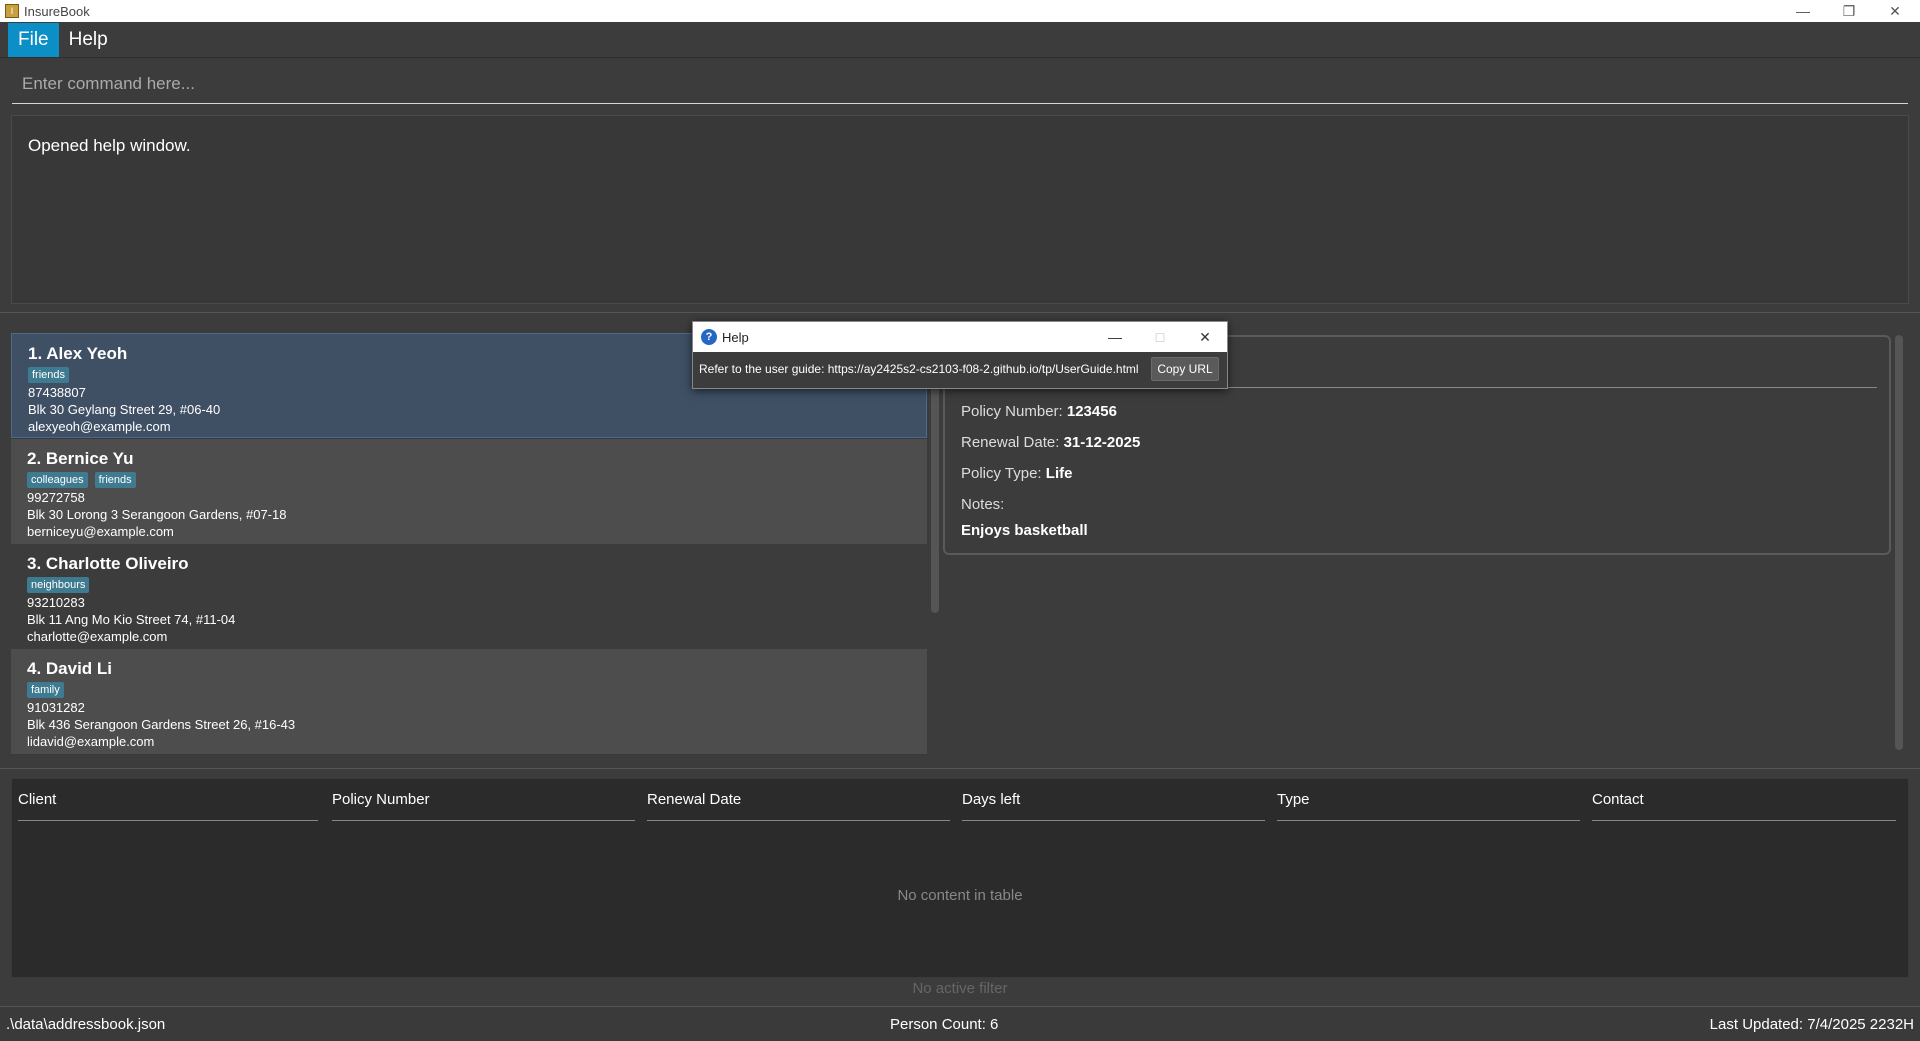  What do you see at coordinates (483, 806) in the screenshot?
I see `column-header-policy-number: Policy Number` at bounding box center [483, 806].